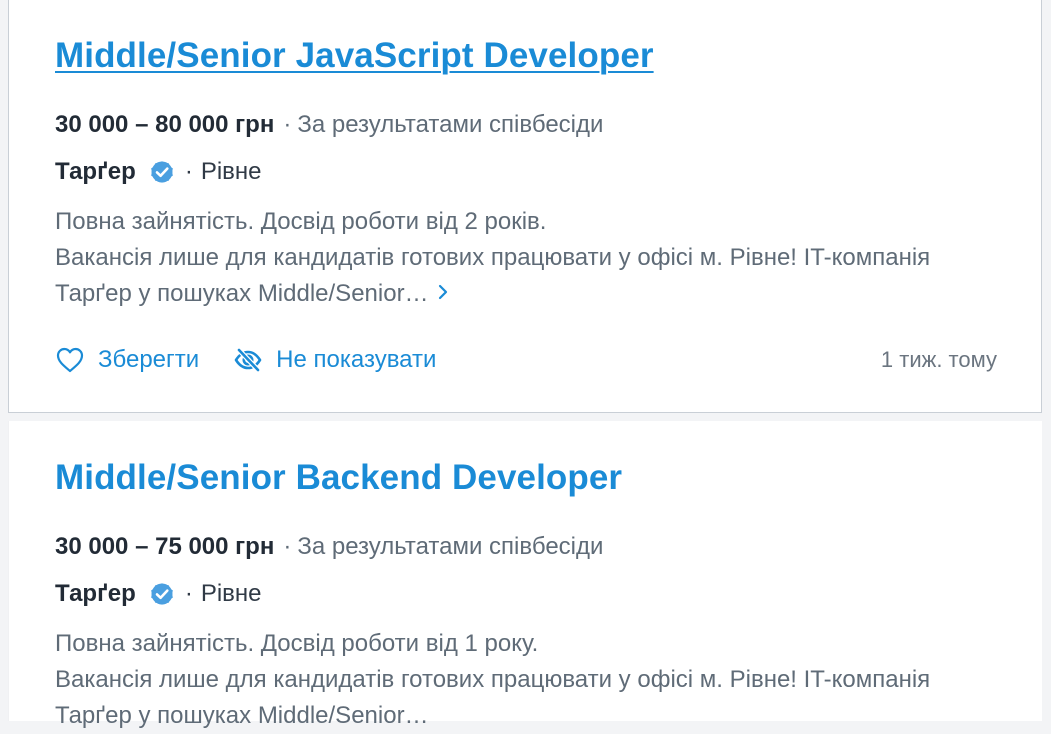  Describe the element at coordinates (248, 360) in the screenshot. I see `eye-off-icon` at that location.